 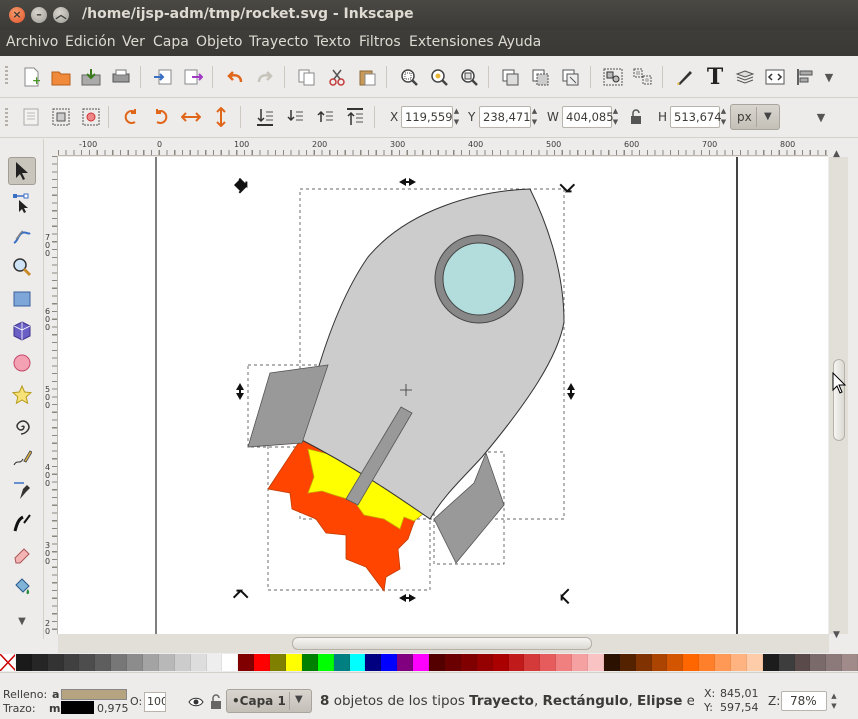 I want to click on menu-trayecto: Trayecto, so click(x=278, y=42).